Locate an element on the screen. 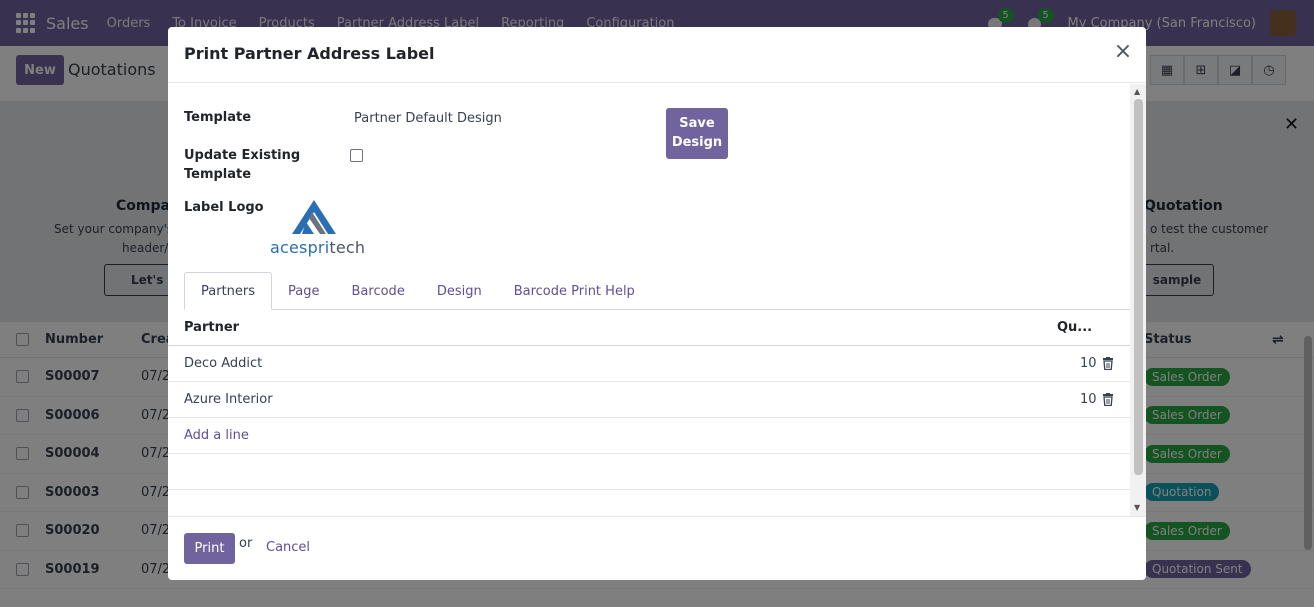  table-row: Azure Interior 10 is located at coordinates (649, 400).